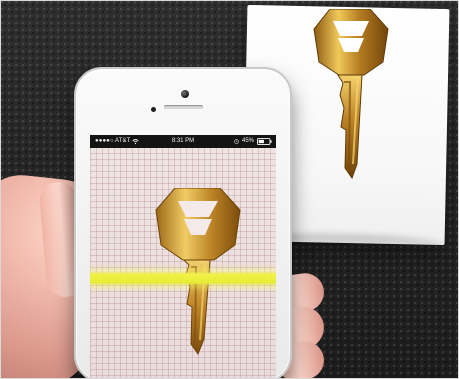 The height and width of the screenshot is (379, 459). Describe the element at coordinates (183, 141) in the screenshot. I see `status-bar: ●●●●○ AT&T 8:31 PM 45%` at that location.